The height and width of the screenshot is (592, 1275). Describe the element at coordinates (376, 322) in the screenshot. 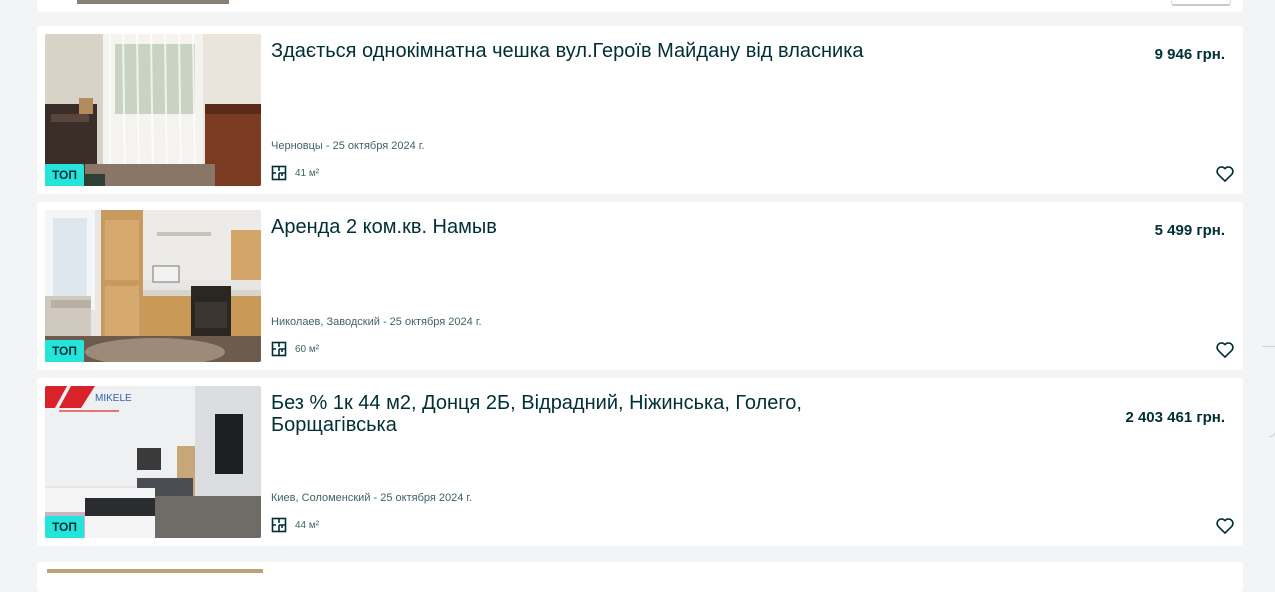

I see `listing-location-date: Николаев, Заводский - 25 октября 2024 г.` at that location.